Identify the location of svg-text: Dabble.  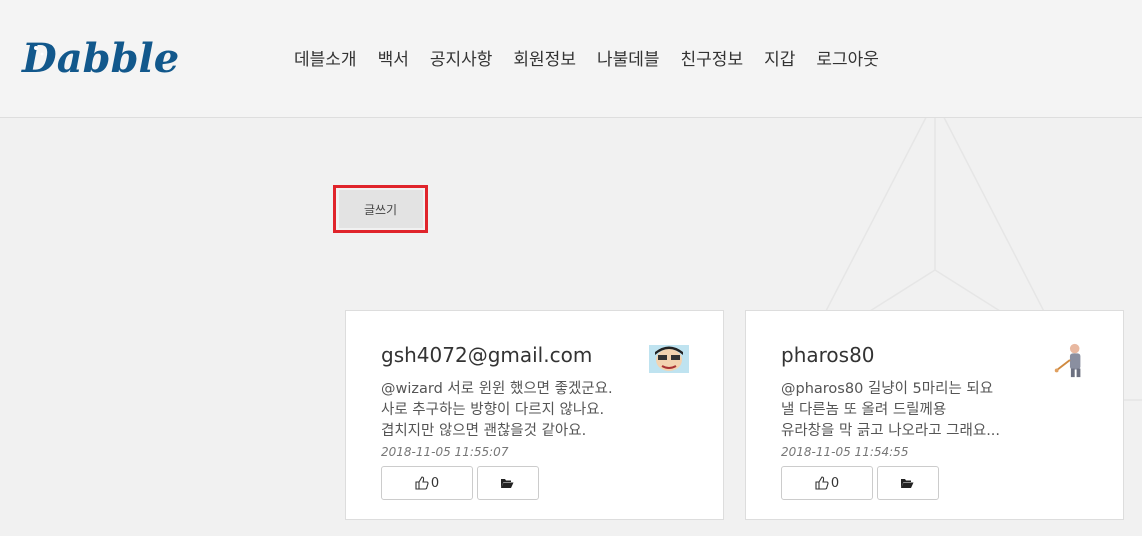
(100, 57).